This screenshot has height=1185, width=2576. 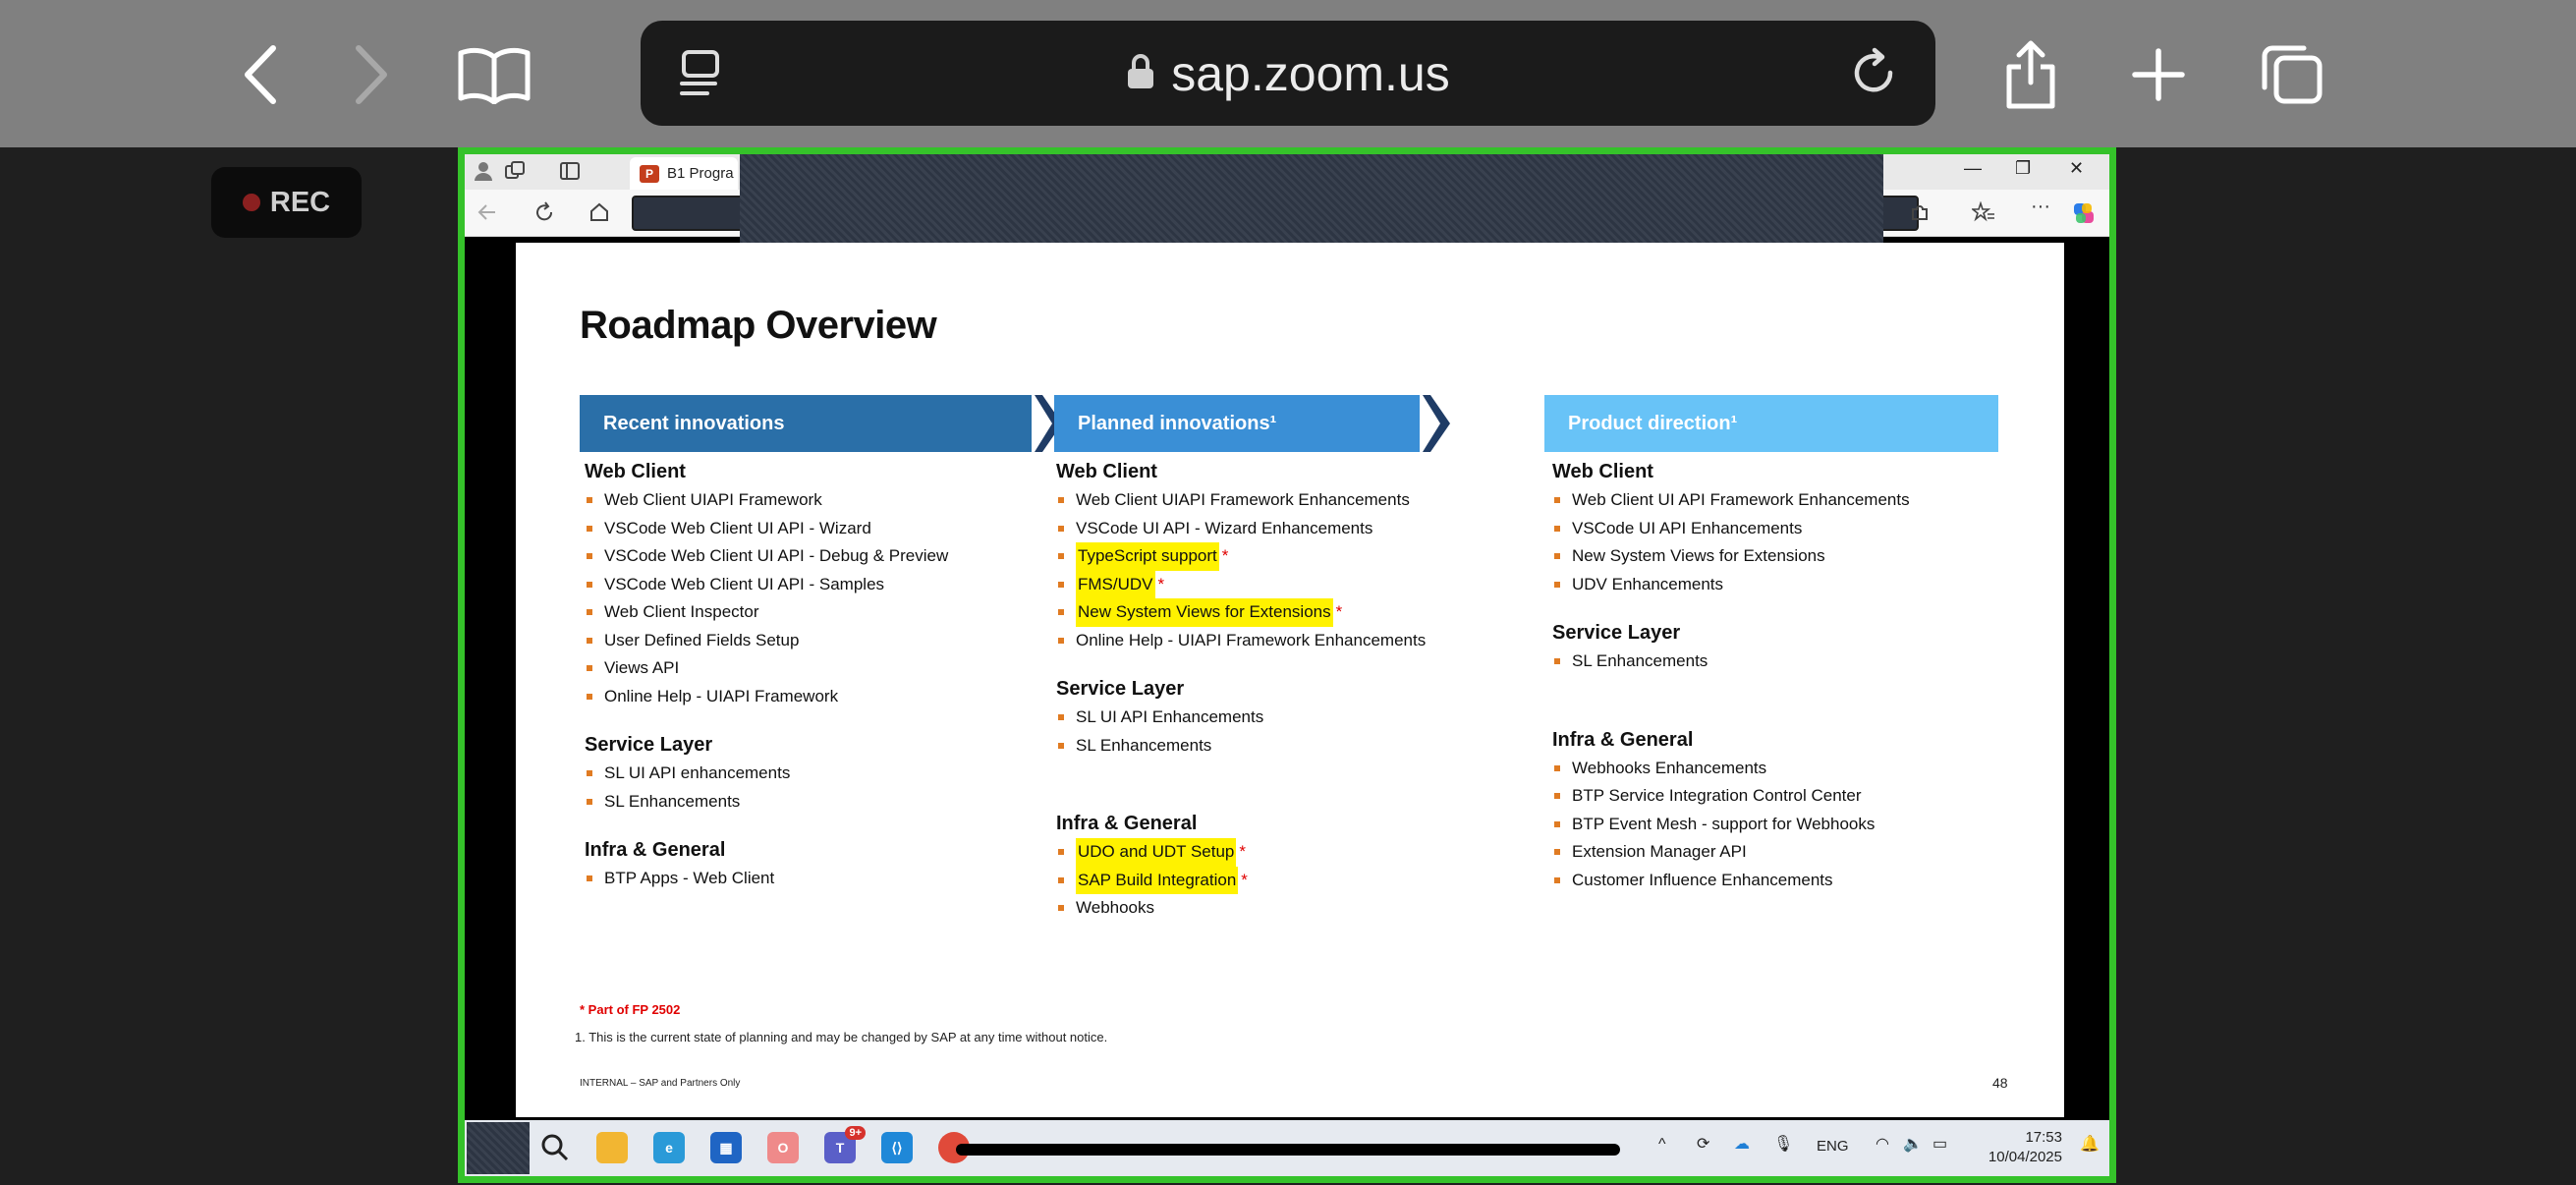 I want to click on workspaces-icon, so click(x=515, y=174).